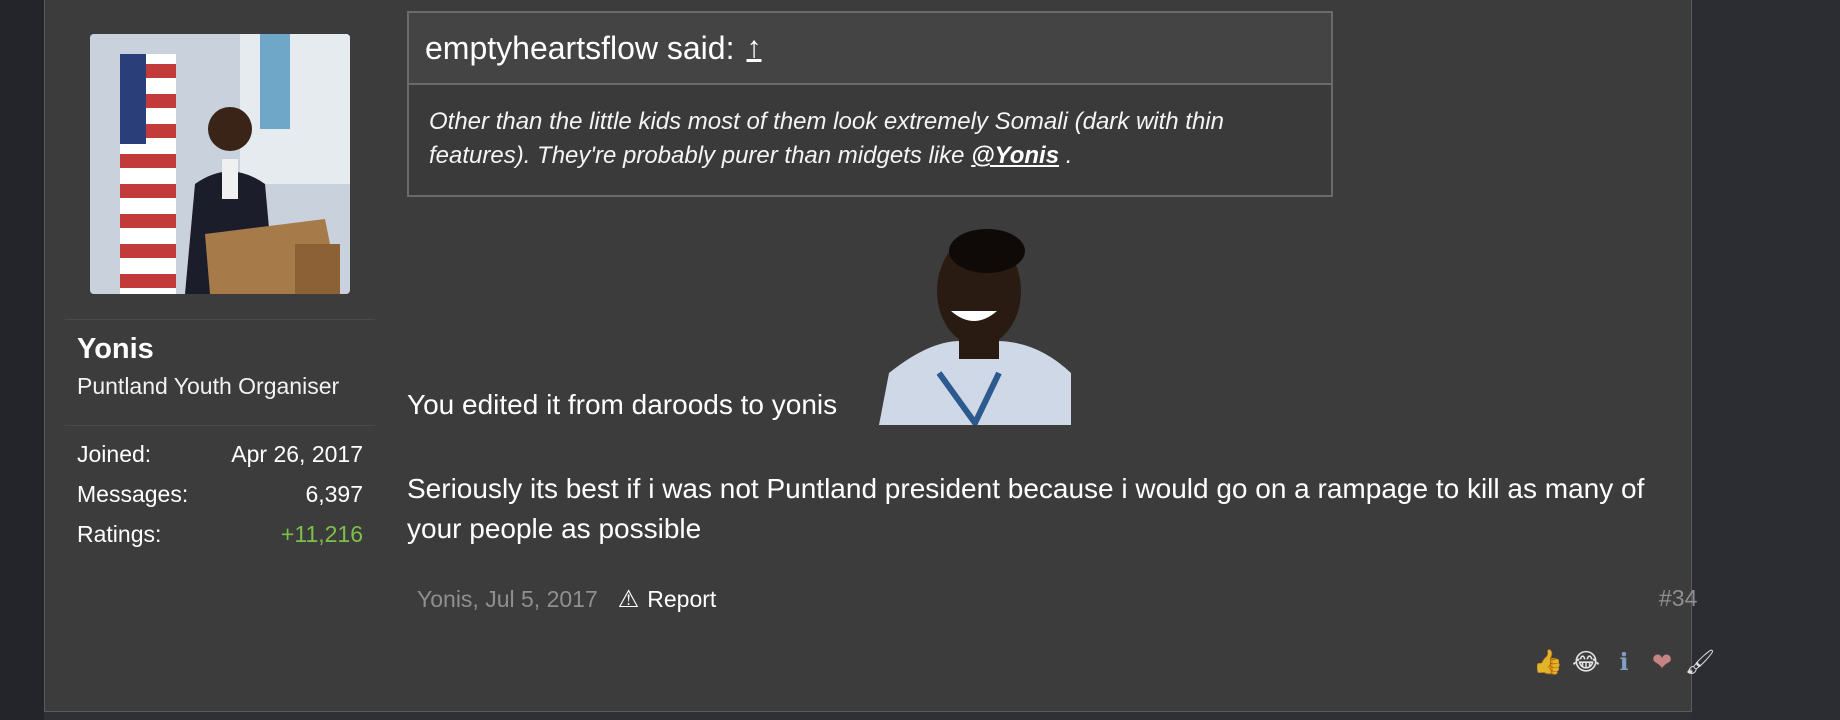 The image size is (1840, 720). I want to click on brush-icon: 🖌, so click(1700, 662).